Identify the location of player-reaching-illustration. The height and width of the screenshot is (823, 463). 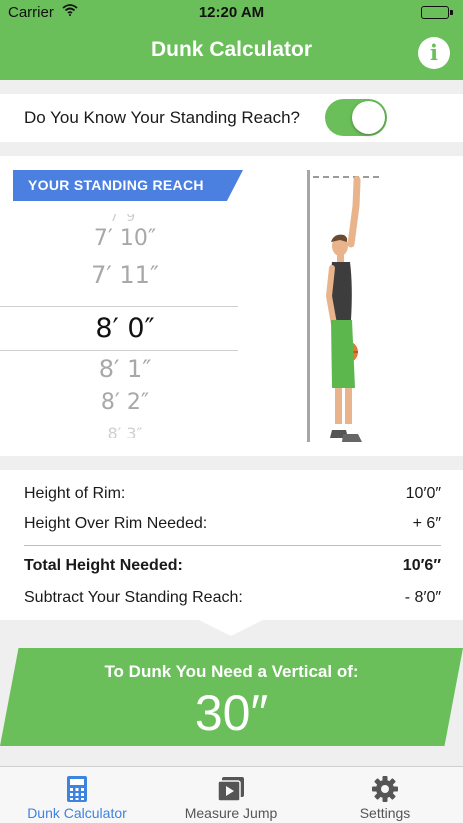
(353, 313).